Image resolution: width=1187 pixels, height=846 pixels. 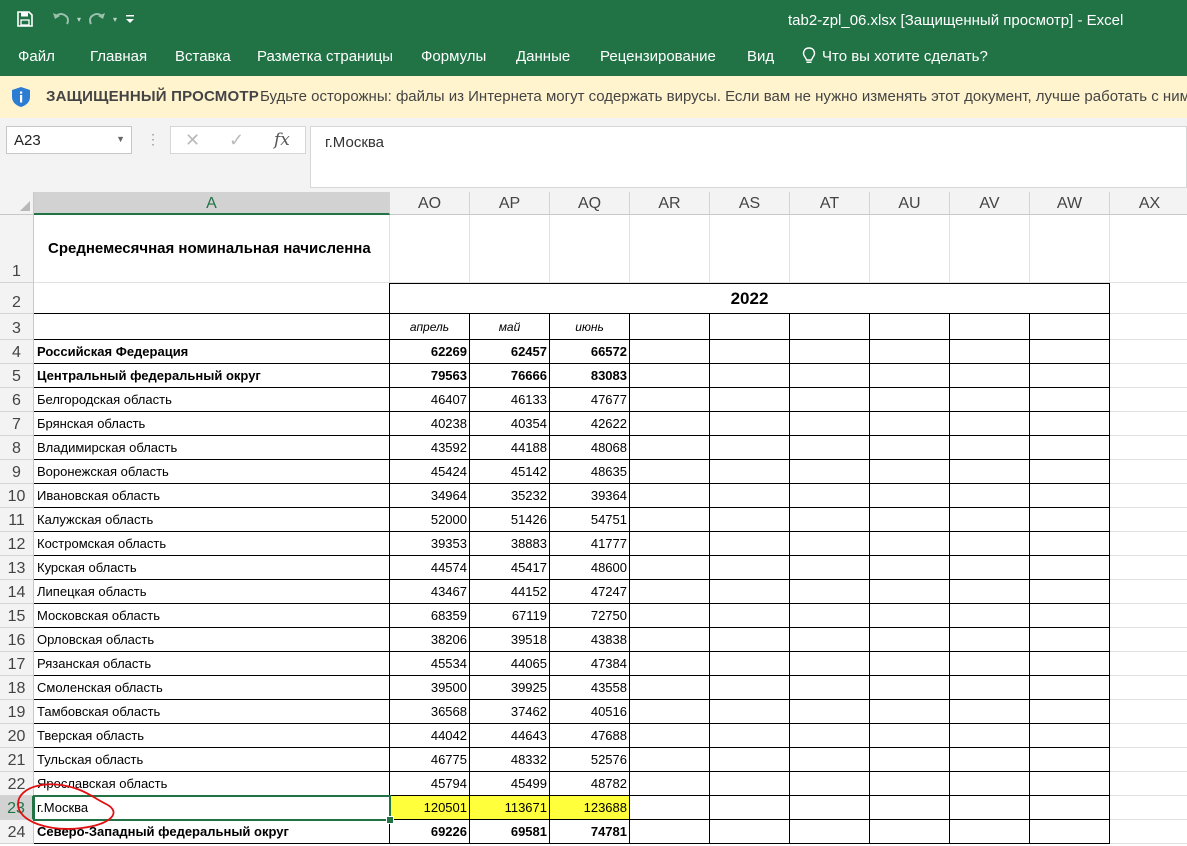 What do you see at coordinates (510, 203) in the screenshot?
I see `column-header-ap: AP` at bounding box center [510, 203].